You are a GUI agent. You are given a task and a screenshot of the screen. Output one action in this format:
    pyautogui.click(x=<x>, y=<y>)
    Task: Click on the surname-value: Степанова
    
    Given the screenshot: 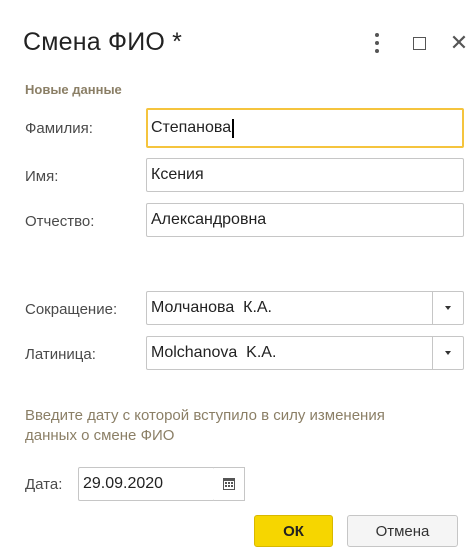 What is the action you would take?
    pyautogui.click(x=191, y=127)
    